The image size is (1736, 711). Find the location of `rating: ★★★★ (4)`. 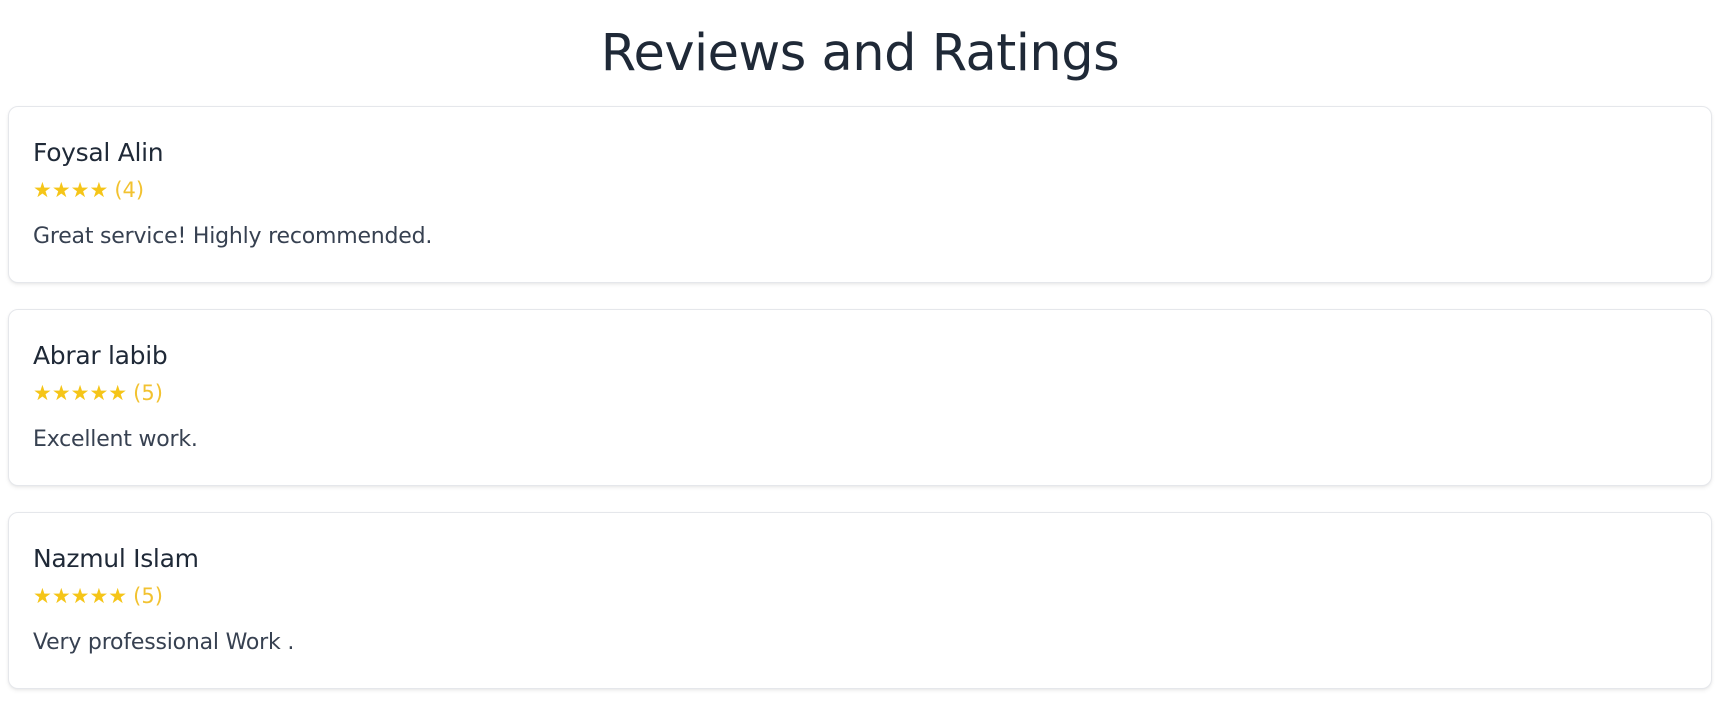

rating: ★★★★ (4) is located at coordinates (860, 190).